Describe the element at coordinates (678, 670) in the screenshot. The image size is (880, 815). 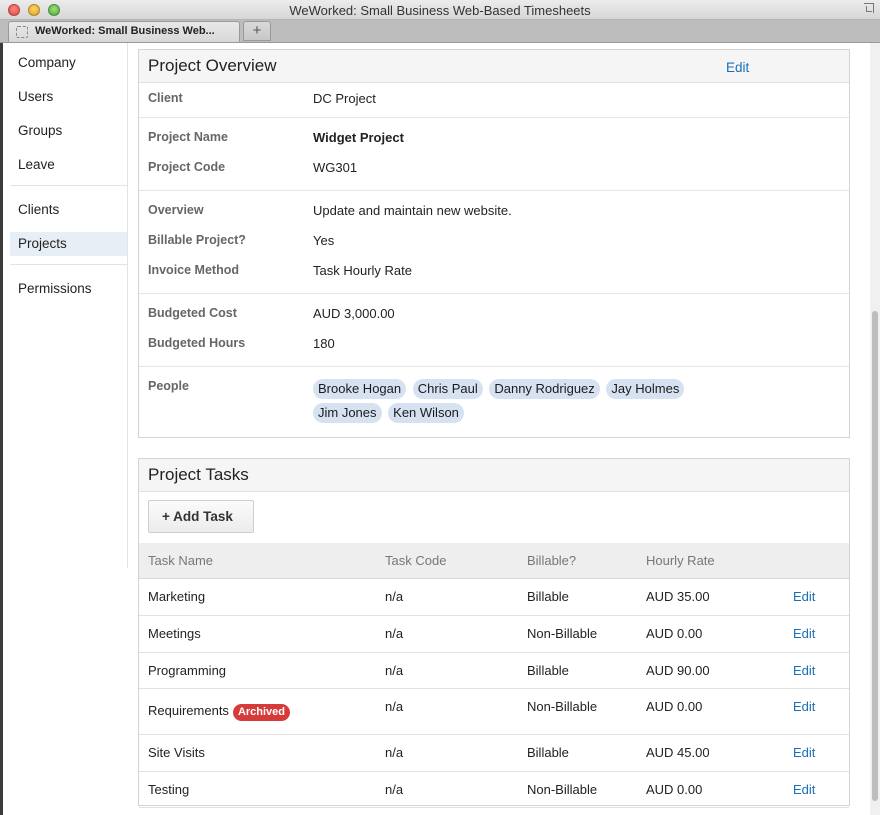
I see `task-rate: AUD 90.00` at that location.